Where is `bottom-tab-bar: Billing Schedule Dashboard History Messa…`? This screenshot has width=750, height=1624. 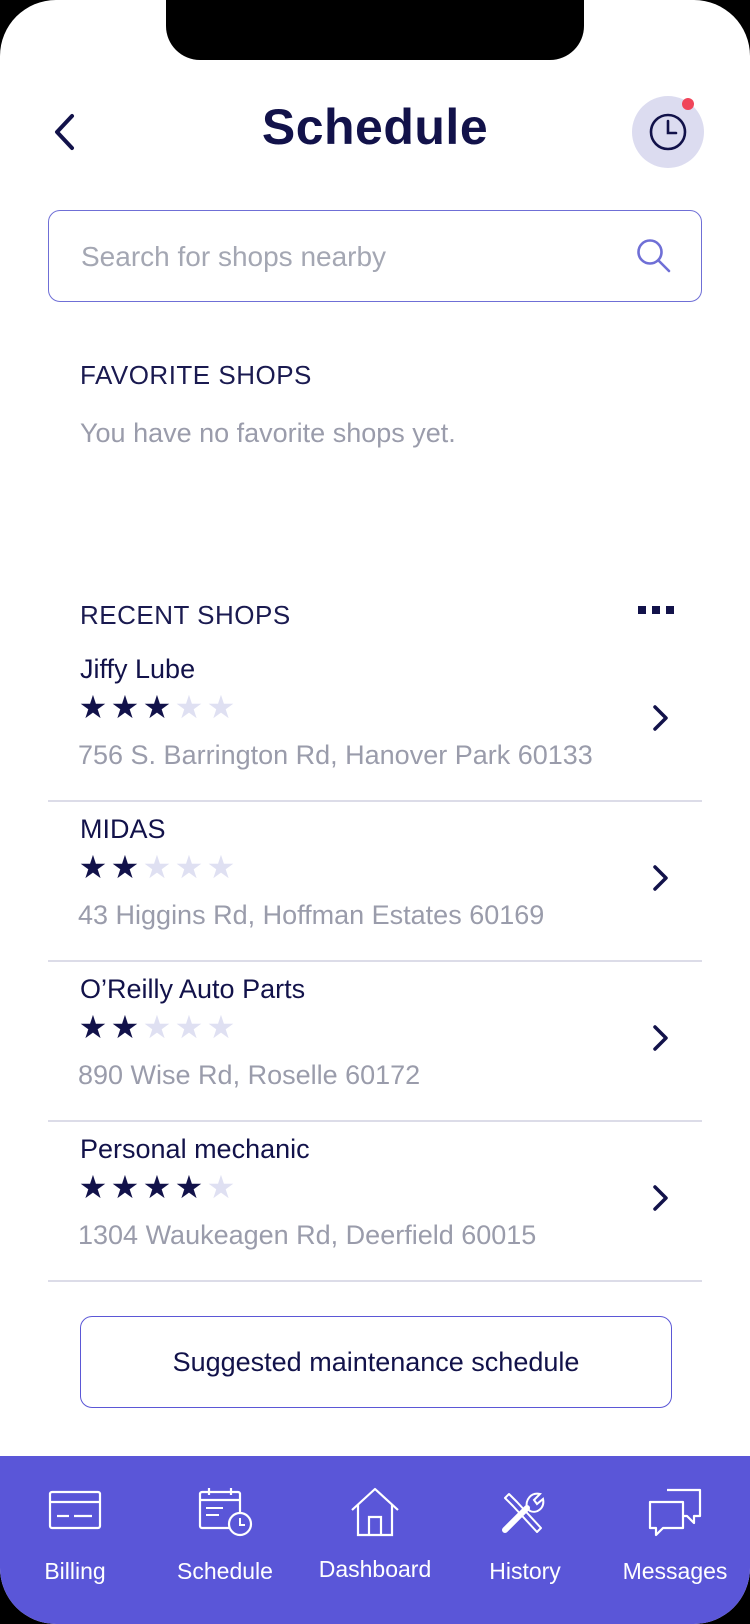 bottom-tab-bar: Billing Schedule Dashboard History Messa… is located at coordinates (375, 1540).